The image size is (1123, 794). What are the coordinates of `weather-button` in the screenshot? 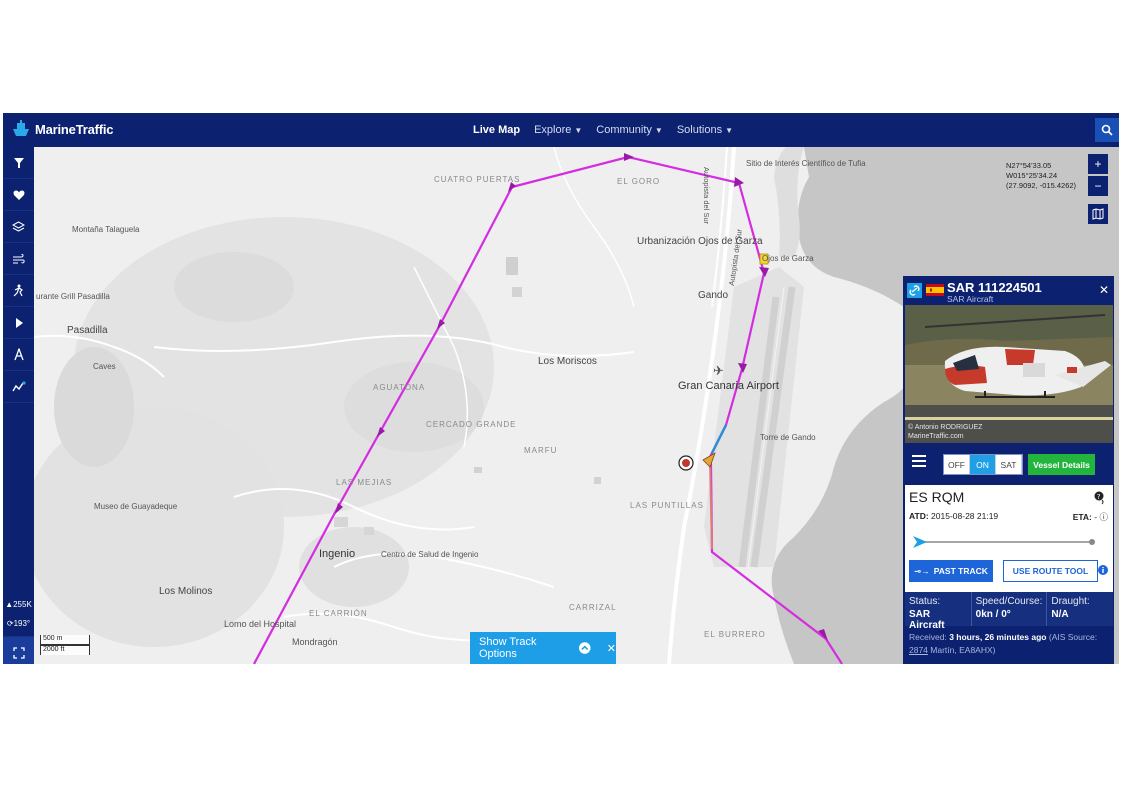 It's located at (18, 355).